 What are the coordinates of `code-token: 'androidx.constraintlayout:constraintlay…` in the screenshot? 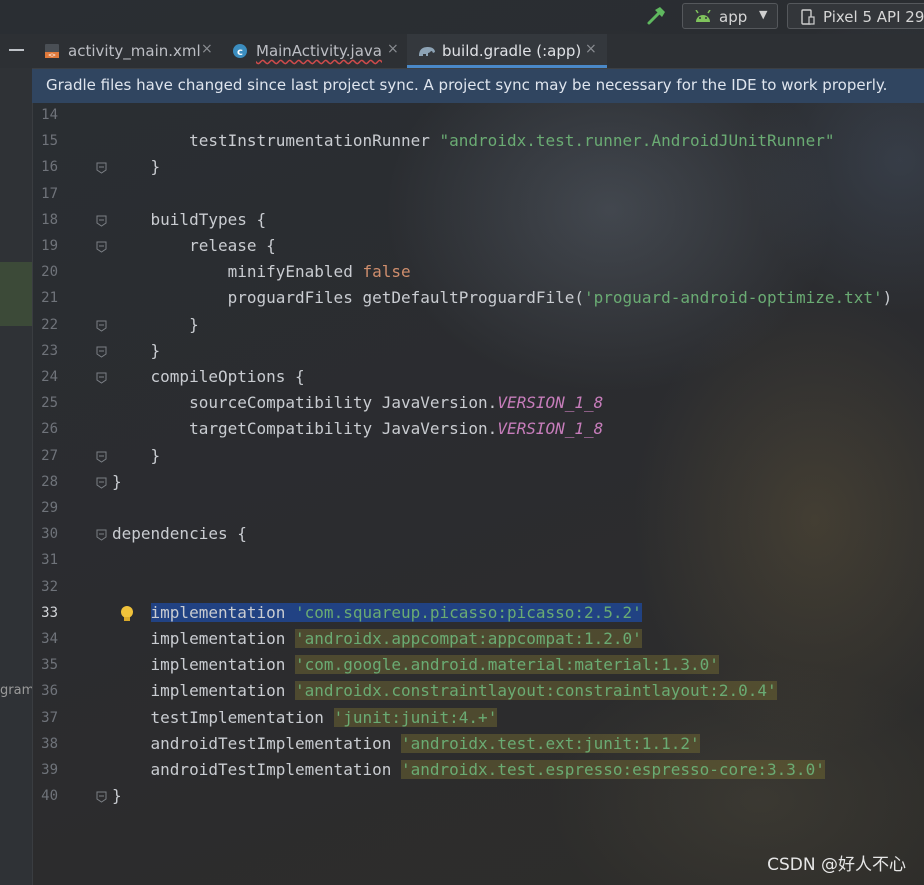 It's located at (536, 691).